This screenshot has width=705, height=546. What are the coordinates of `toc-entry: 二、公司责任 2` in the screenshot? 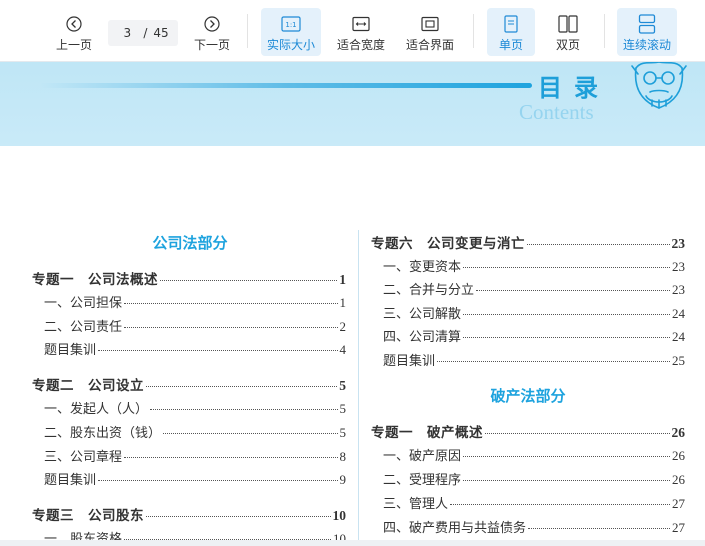 It's located at (195, 325).